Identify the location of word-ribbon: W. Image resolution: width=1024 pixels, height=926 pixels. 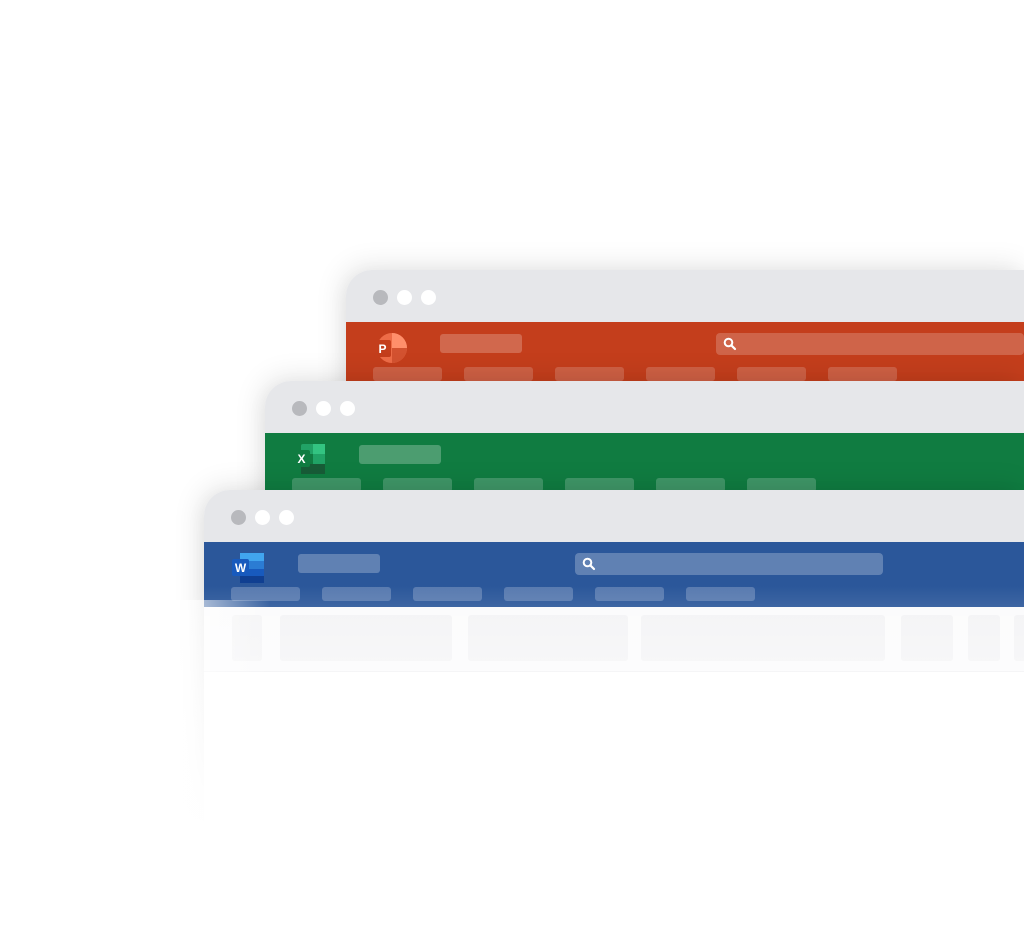
(614, 574).